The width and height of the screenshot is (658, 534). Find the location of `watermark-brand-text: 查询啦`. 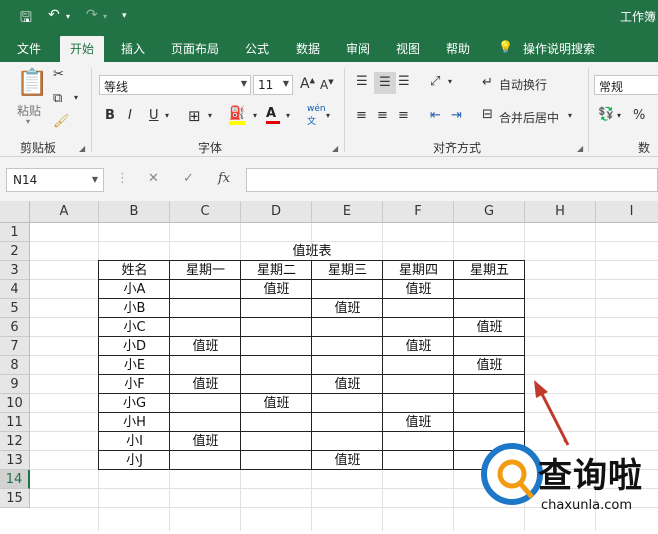

watermark-brand-text: 查询啦 is located at coordinates (590, 476).